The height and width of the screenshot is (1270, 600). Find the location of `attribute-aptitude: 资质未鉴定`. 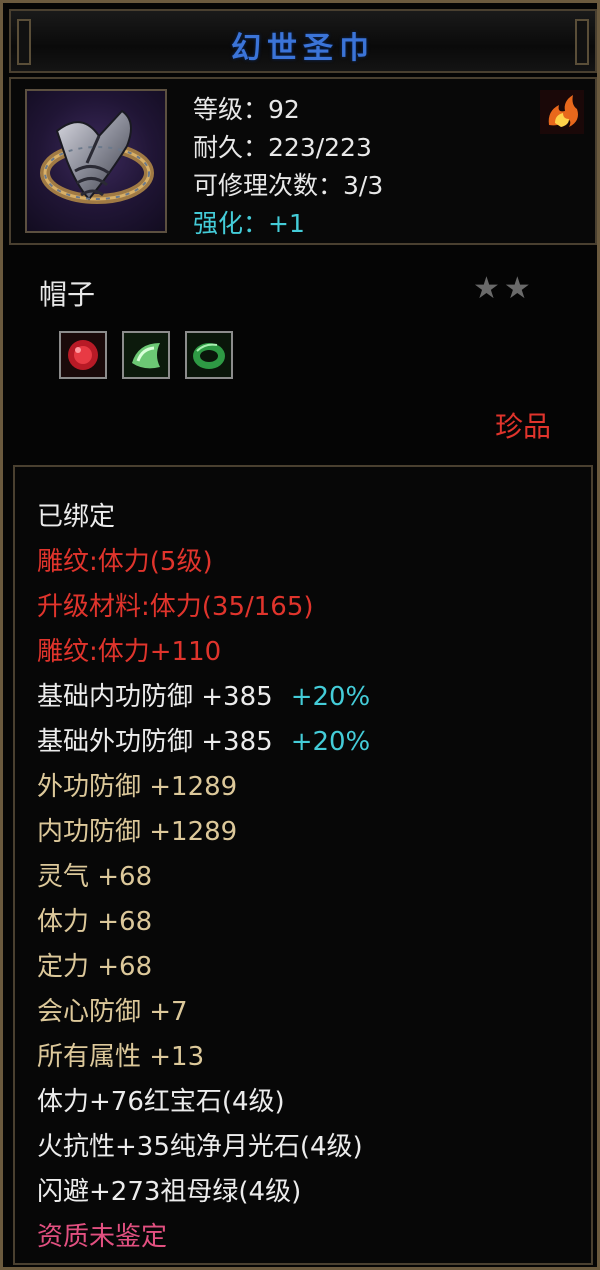

attribute-aptitude: 资质未鉴定 is located at coordinates (102, 1237).